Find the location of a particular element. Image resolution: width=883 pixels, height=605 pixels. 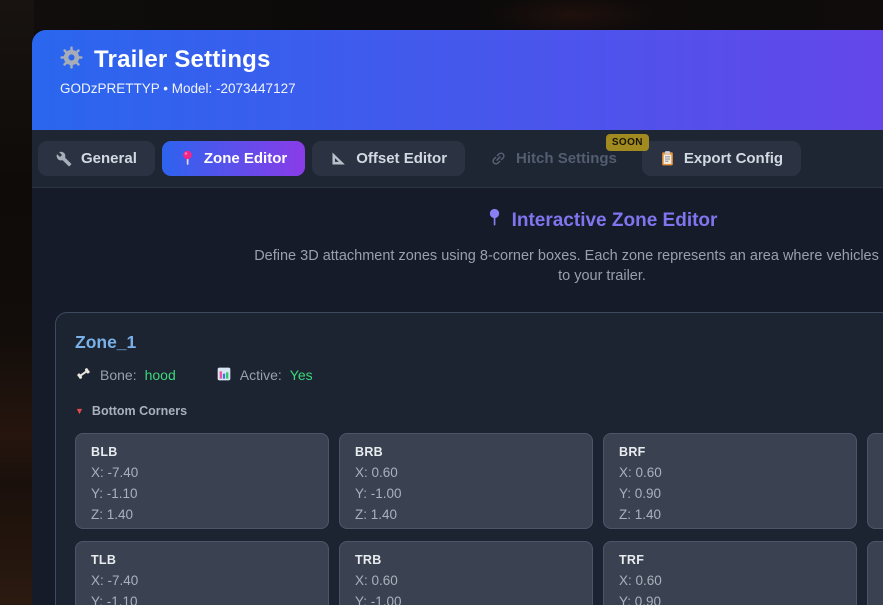

corner-box-blf: BLF X: -7.40 Y: 0.90 Z: 1.40 is located at coordinates (875, 481).